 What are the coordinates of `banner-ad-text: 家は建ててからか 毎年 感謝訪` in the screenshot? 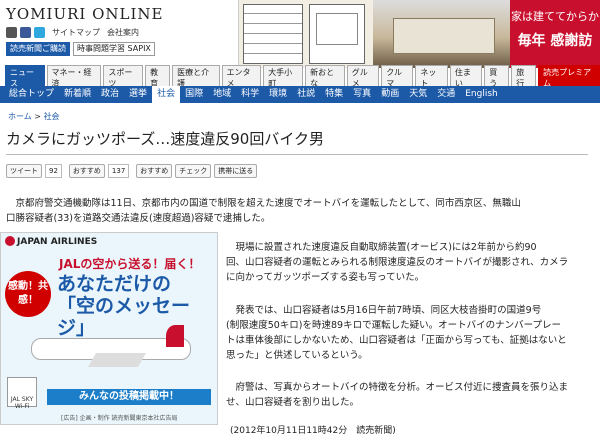 It's located at (555, 34).